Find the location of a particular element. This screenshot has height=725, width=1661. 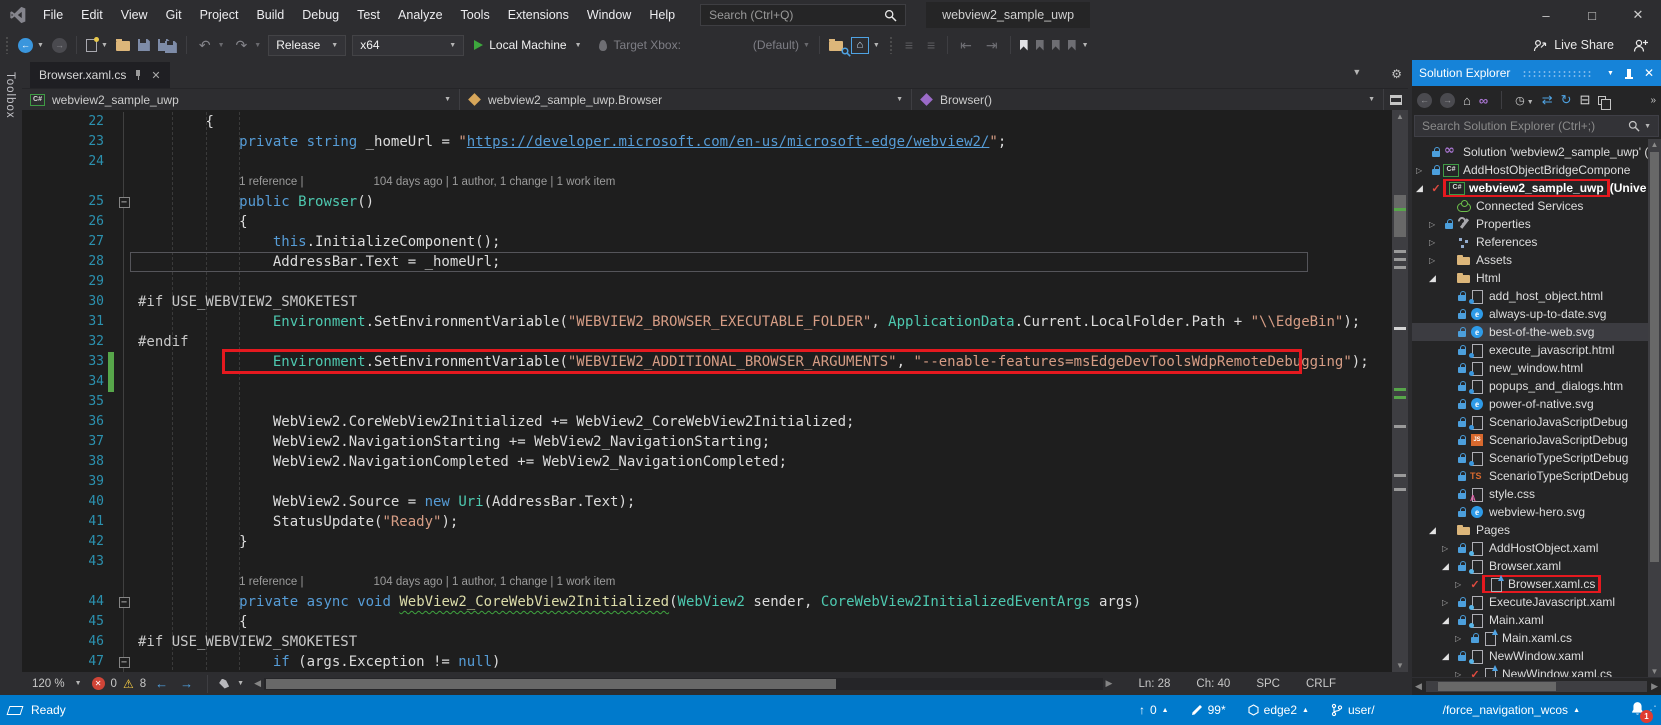

split-editor-button is located at coordinates (1396, 99).